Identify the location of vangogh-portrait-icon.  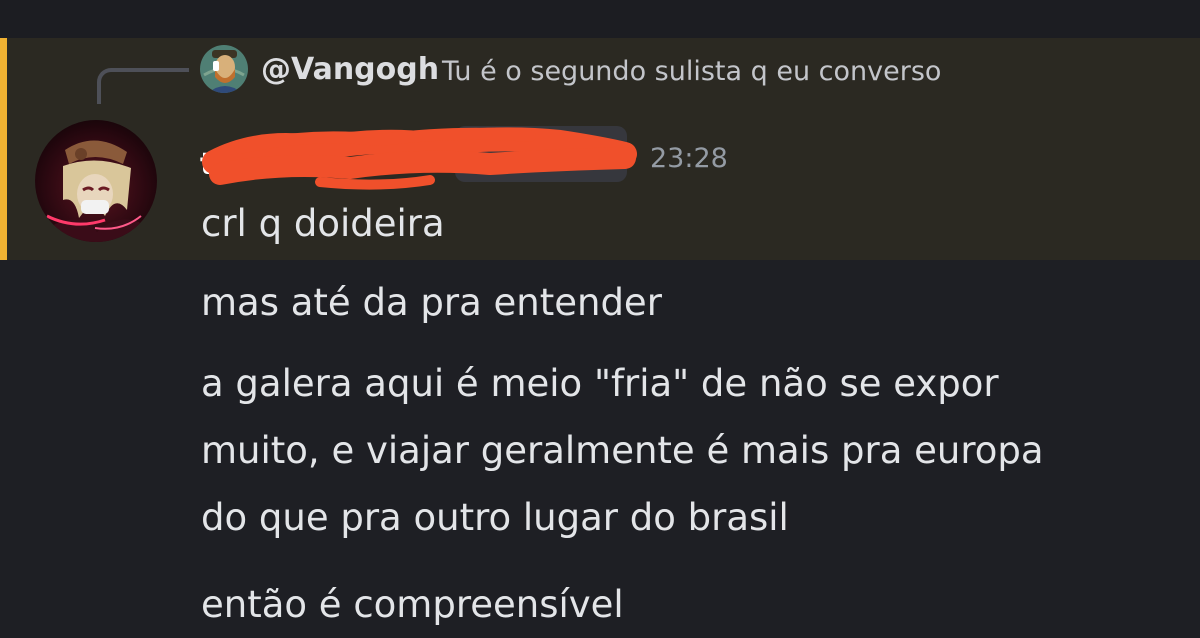
(224, 69).